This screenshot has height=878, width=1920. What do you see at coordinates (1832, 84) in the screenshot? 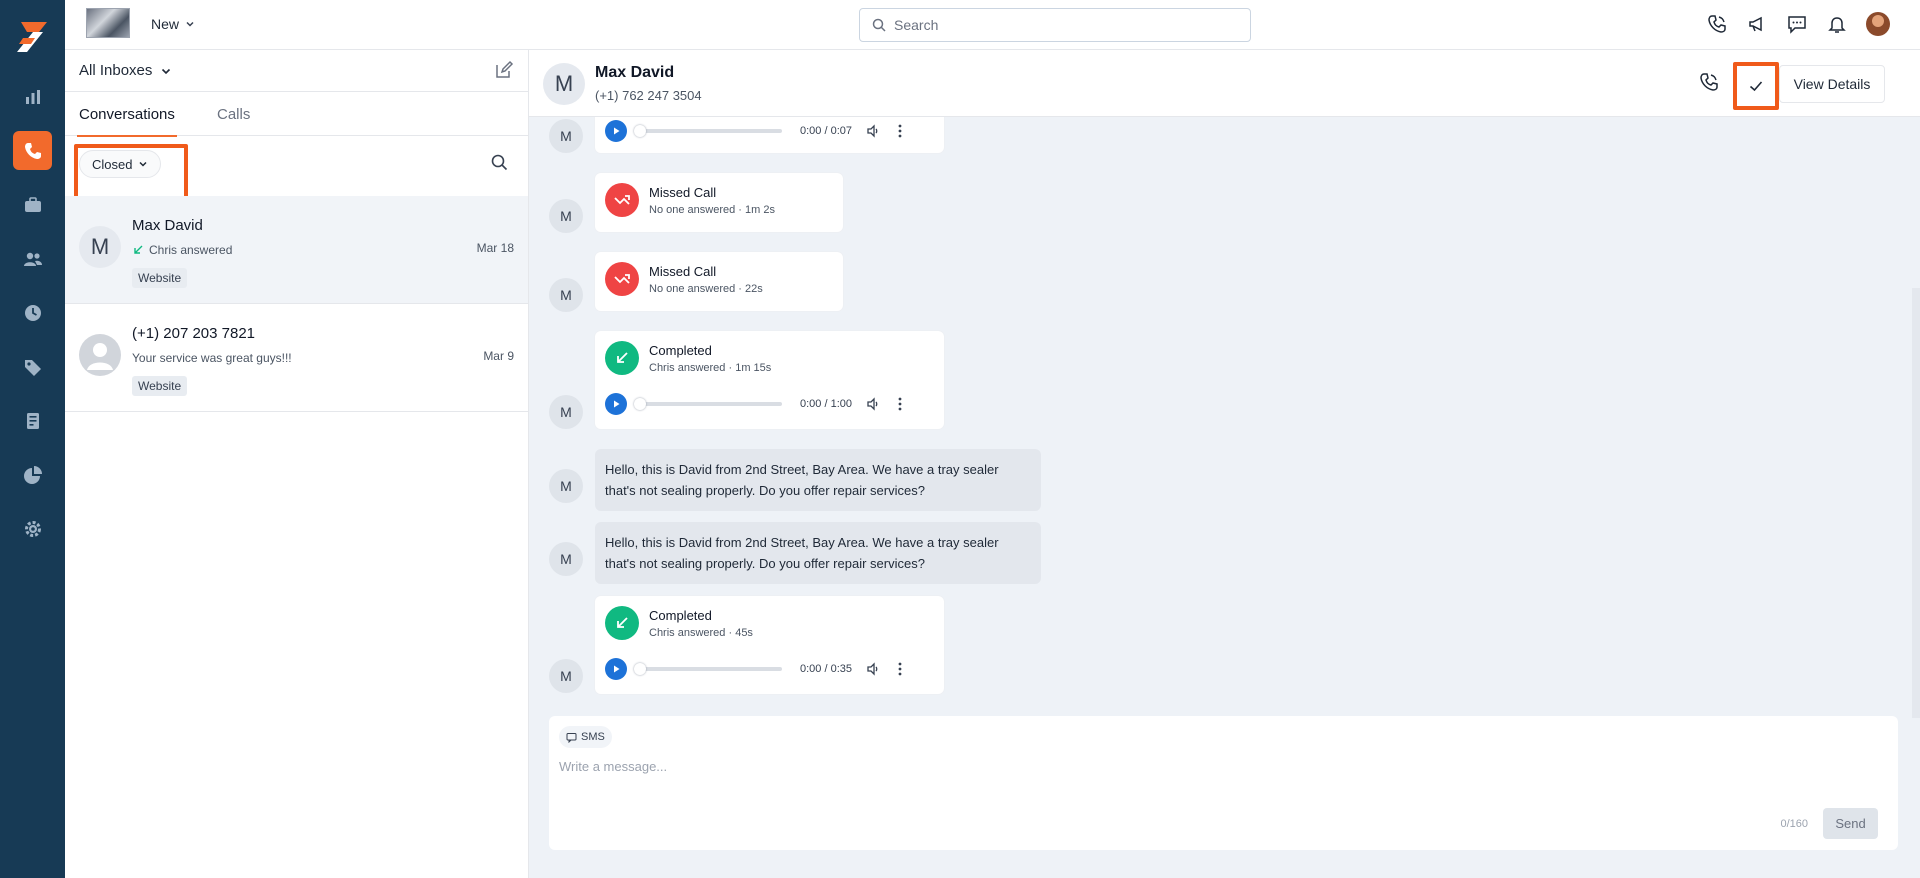
I see `view-details-button: View Details` at bounding box center [1832, 84].